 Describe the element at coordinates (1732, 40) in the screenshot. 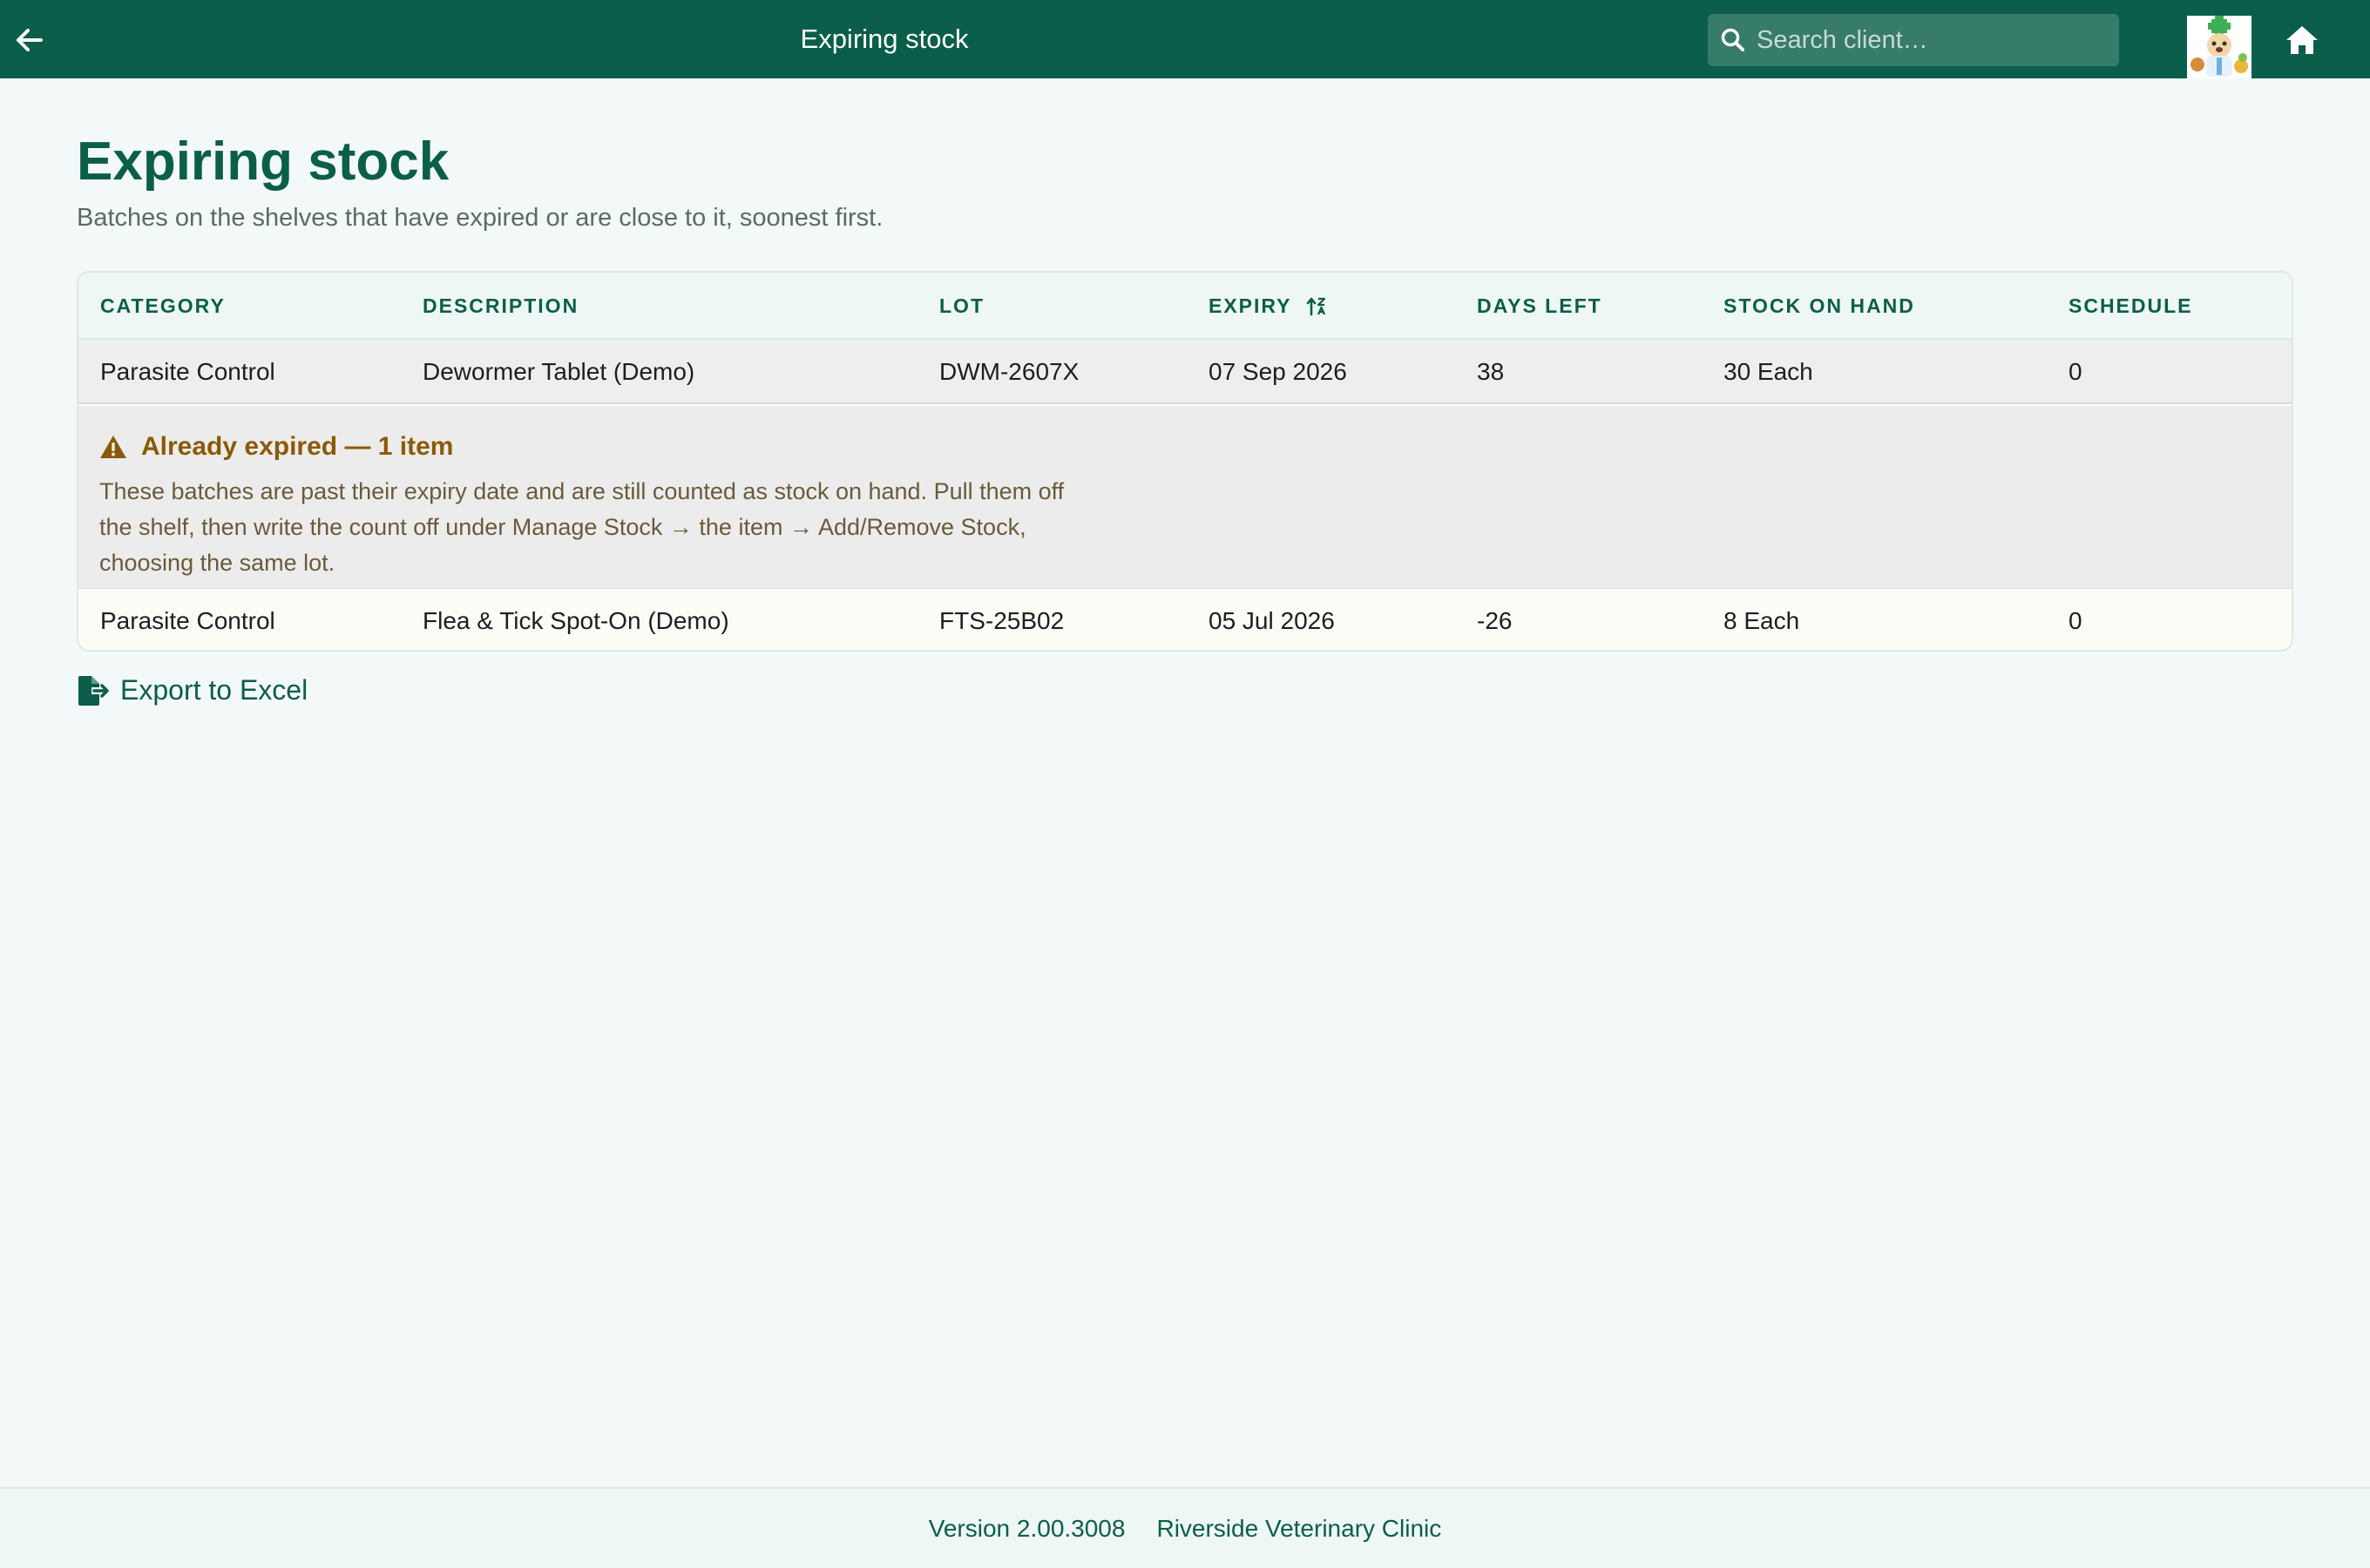

I see `search-icon` at that location.